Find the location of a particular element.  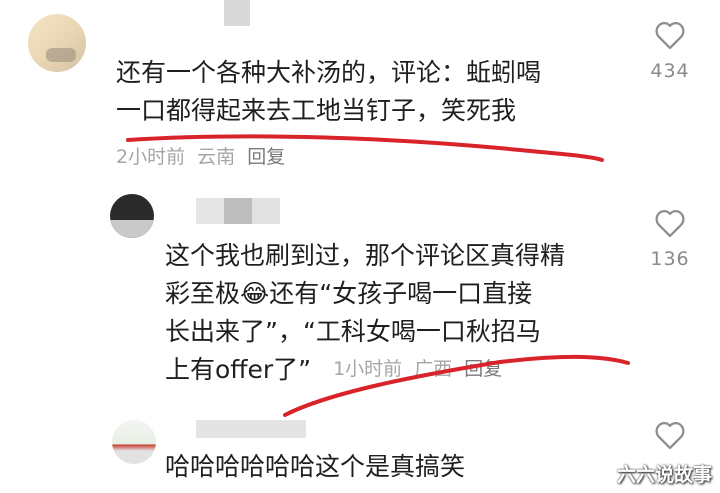

comment-meta: 2小时前 云南 回复 is located at coordinates (200, 155).